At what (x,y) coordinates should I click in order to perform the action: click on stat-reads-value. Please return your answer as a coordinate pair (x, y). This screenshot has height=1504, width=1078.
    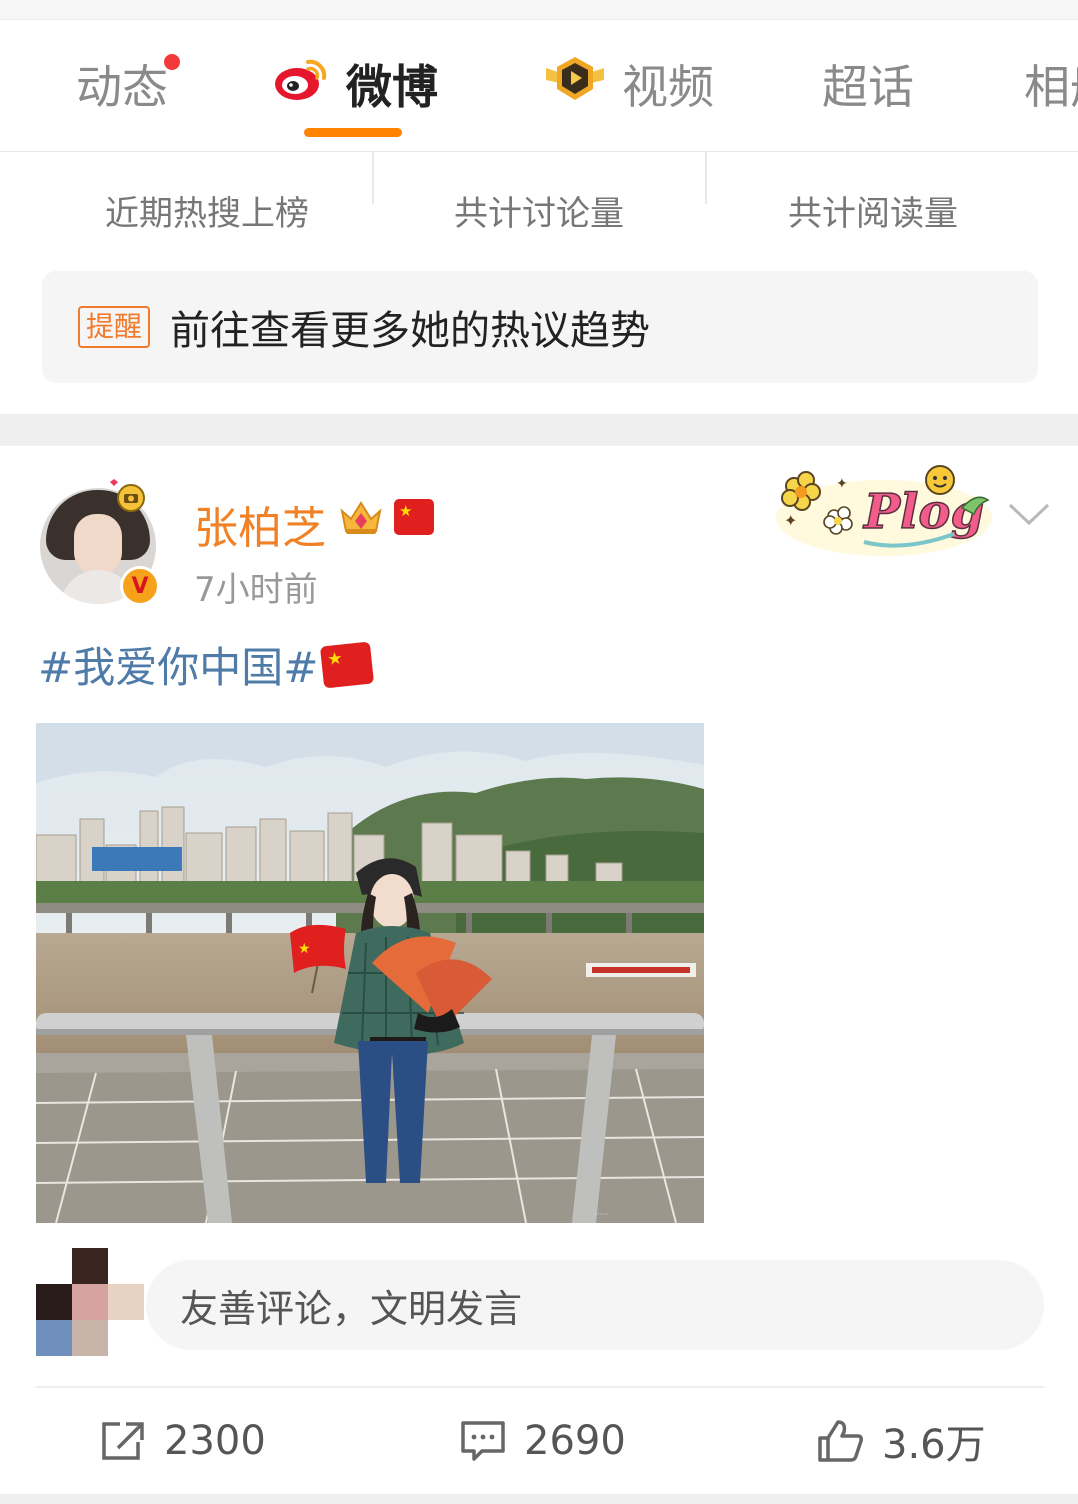
    Looking at the image, I should click on (873, 157).